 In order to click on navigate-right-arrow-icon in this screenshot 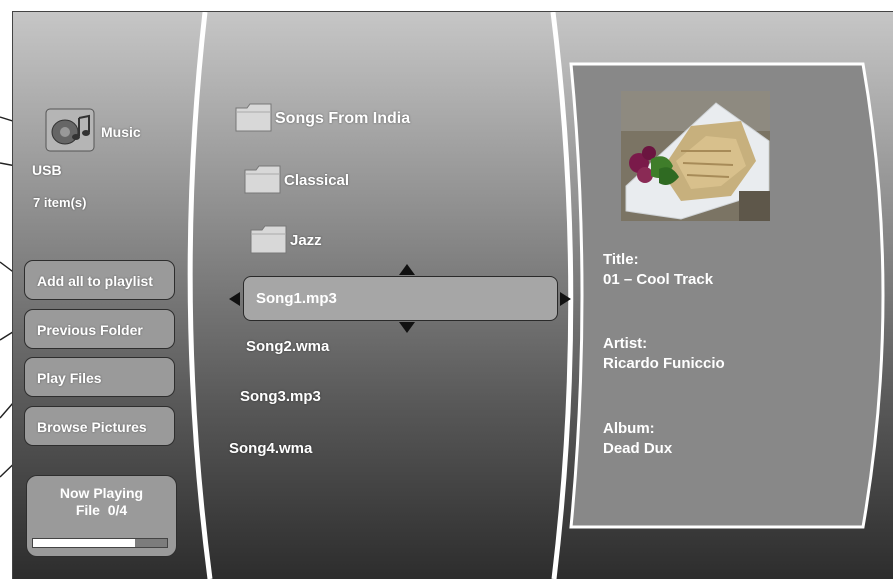, I will do `click(565, 299)`.